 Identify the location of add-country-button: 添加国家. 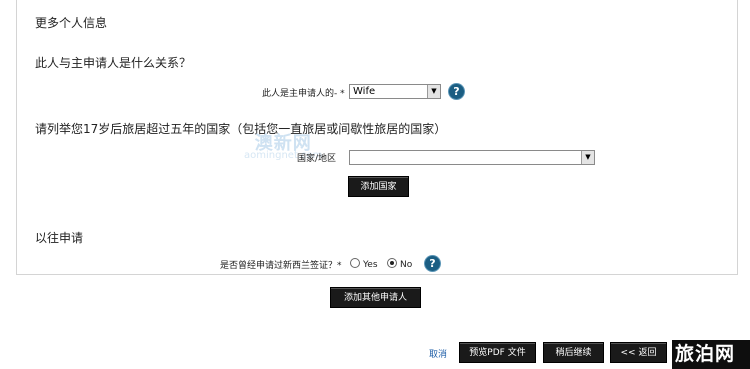
(378, 186).